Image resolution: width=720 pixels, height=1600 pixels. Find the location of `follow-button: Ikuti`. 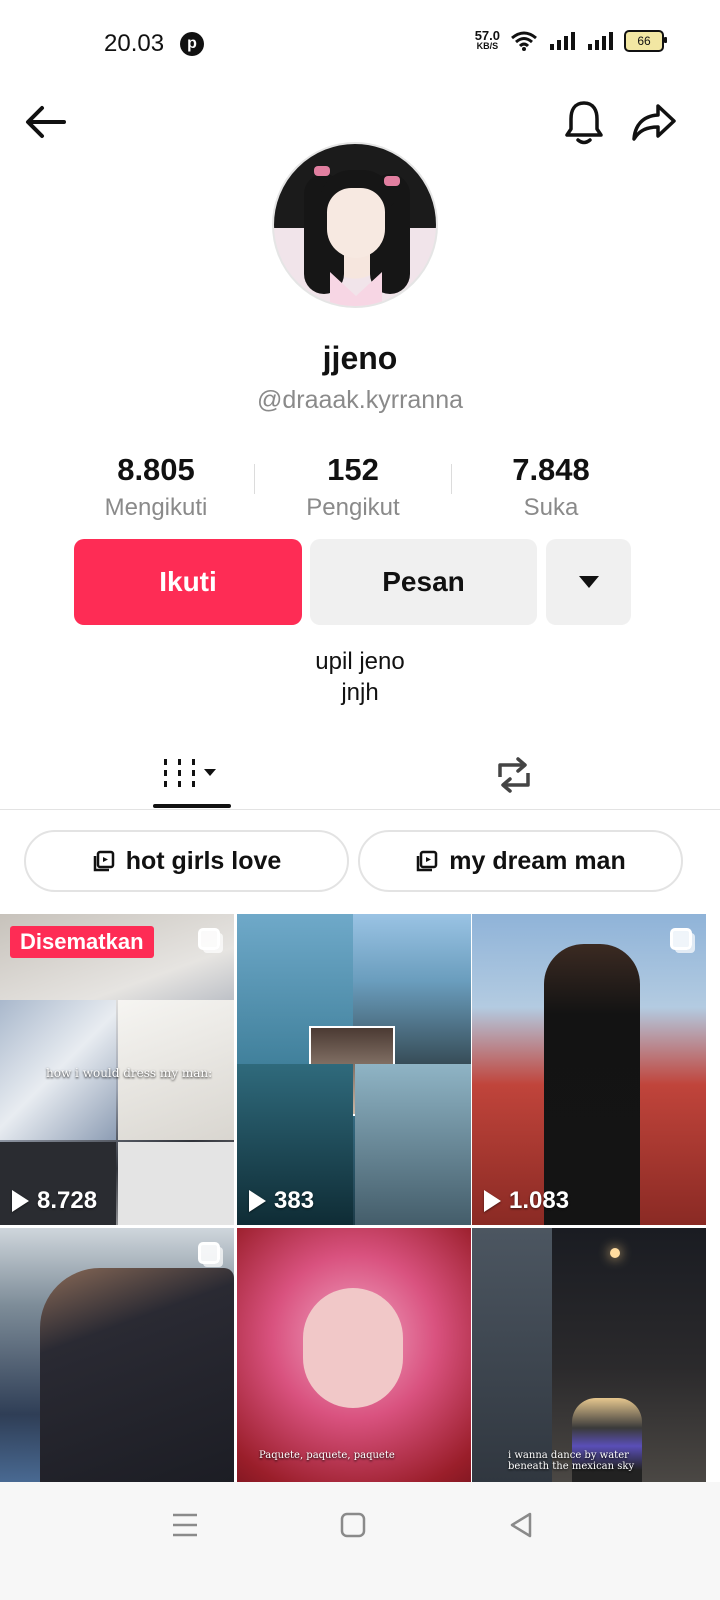

follow-button: Ikuti is located at coordinates (188, 582).